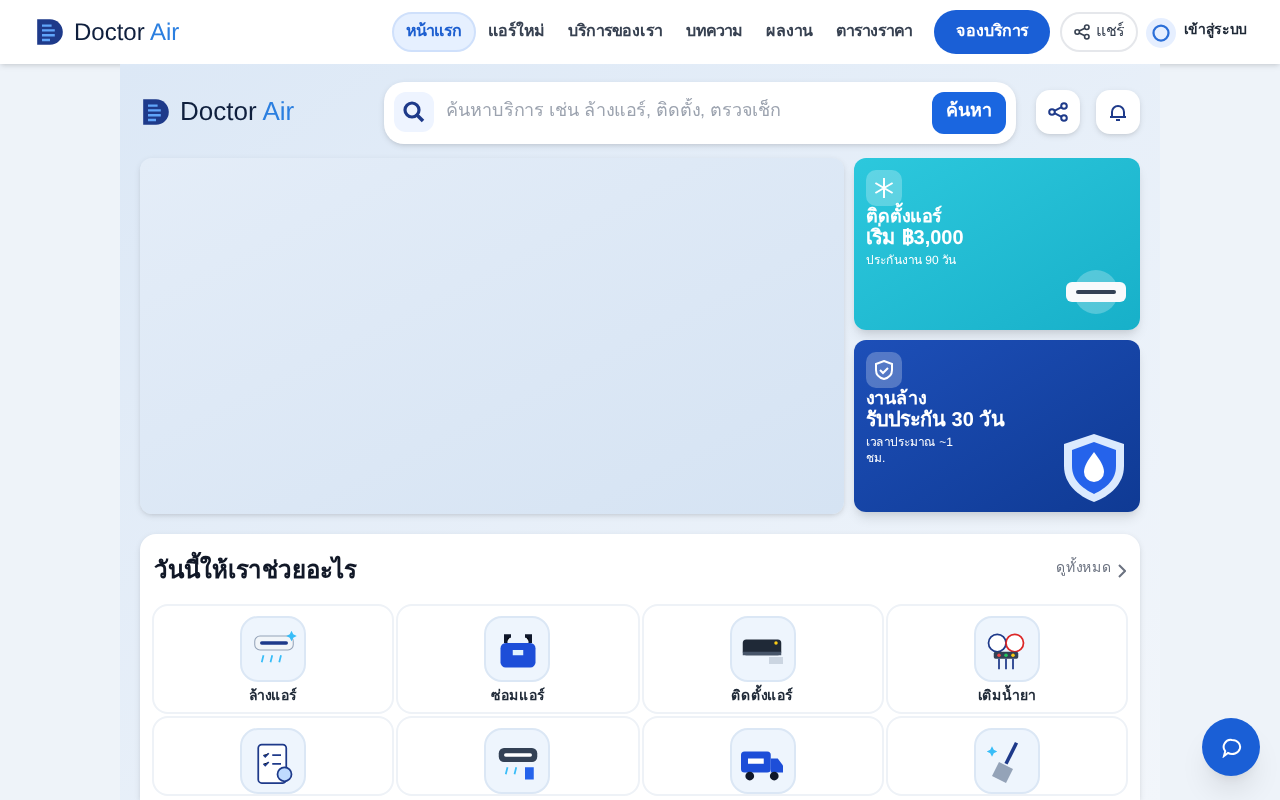  Describe the element at coordinates (905, 216) in the screenshot. I see `promo-title: ติดตั้งแอร์` at that location.